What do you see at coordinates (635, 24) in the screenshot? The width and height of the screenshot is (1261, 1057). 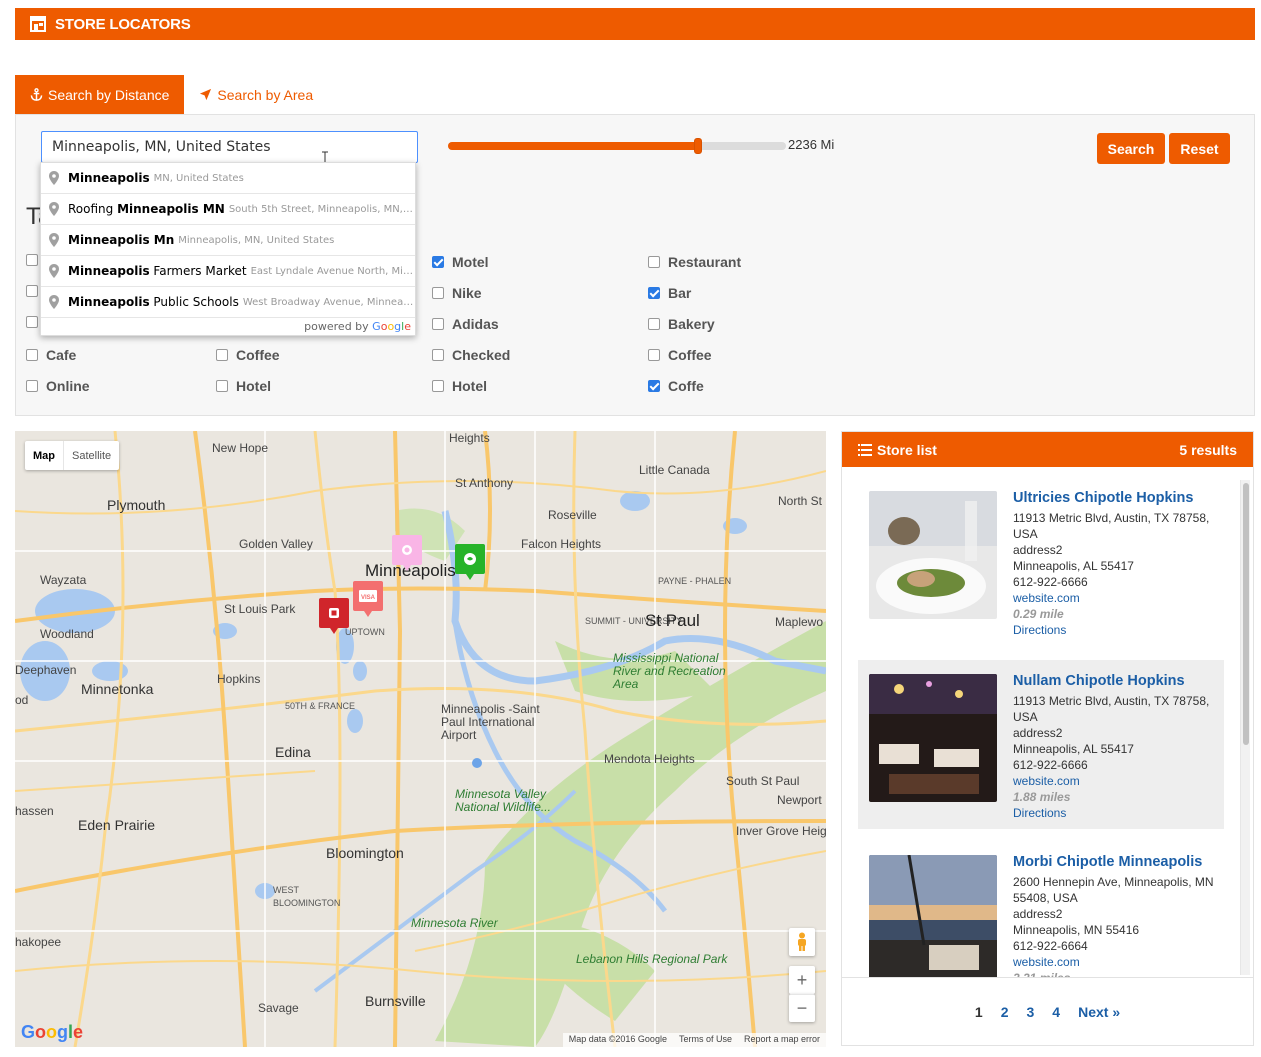 I see `page-header: STORE LOCATORS` at bounding box center [635, 24].